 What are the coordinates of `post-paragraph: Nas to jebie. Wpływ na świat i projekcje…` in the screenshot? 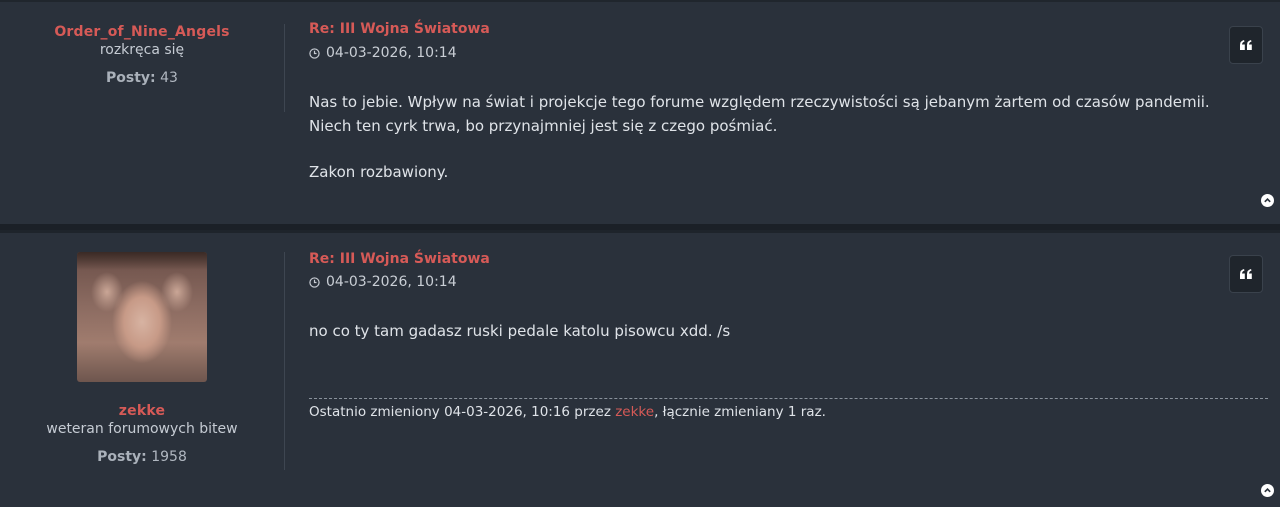 It's located at (759, 114).